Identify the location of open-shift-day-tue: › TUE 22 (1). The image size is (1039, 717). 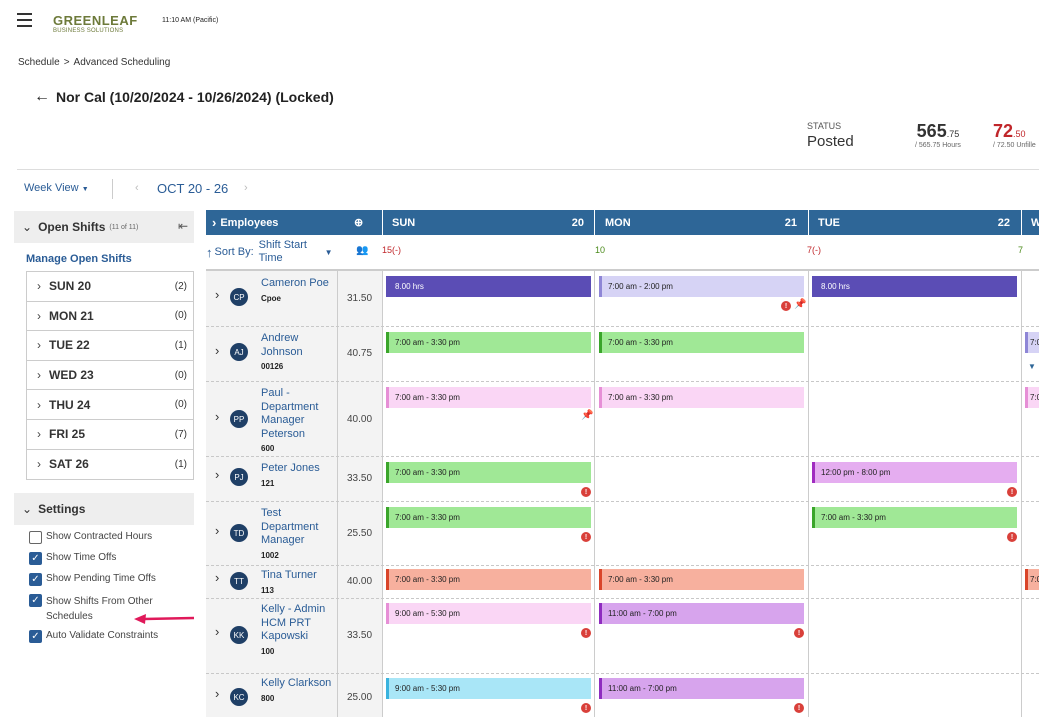
(110, 346).